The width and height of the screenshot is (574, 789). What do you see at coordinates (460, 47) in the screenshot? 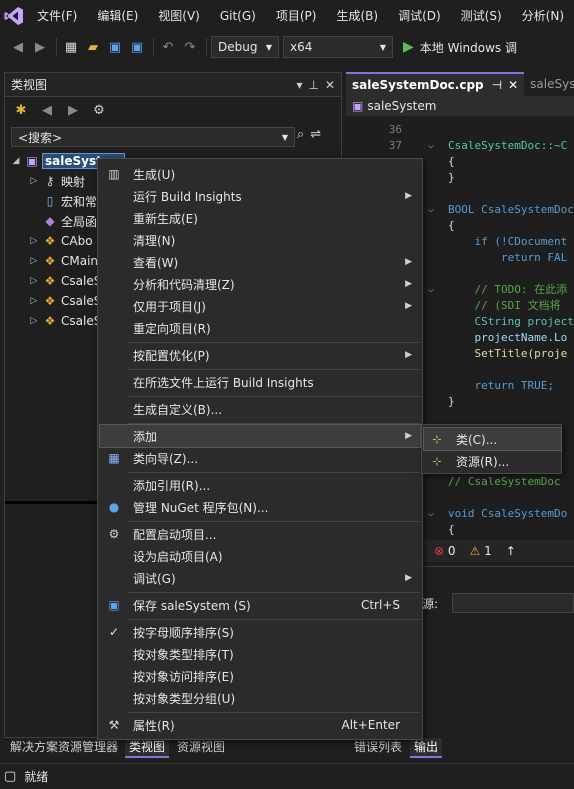
I see `run-button: ▶ 本地 Windows 调` at bounding box center [460, 47].